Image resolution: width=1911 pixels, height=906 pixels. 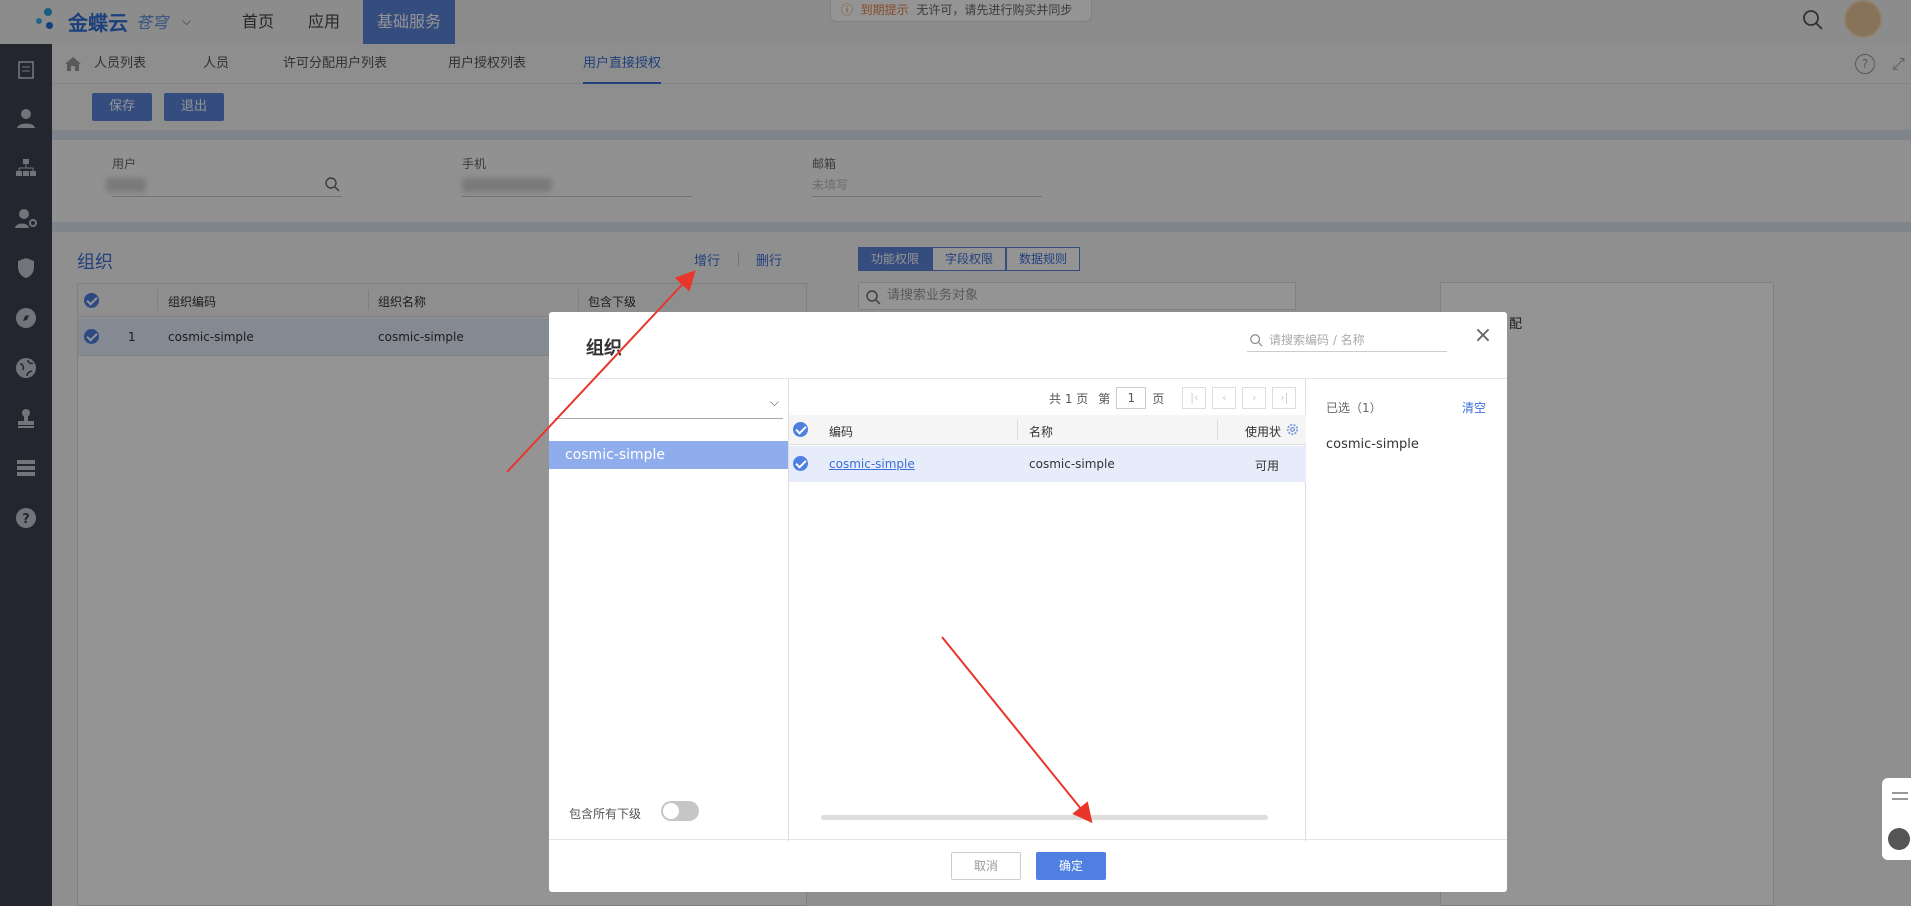 What do you see at coordinates (986, 866) in the screenshot?
I see `cancel-button: 取消` at bounding box center [986, 866].